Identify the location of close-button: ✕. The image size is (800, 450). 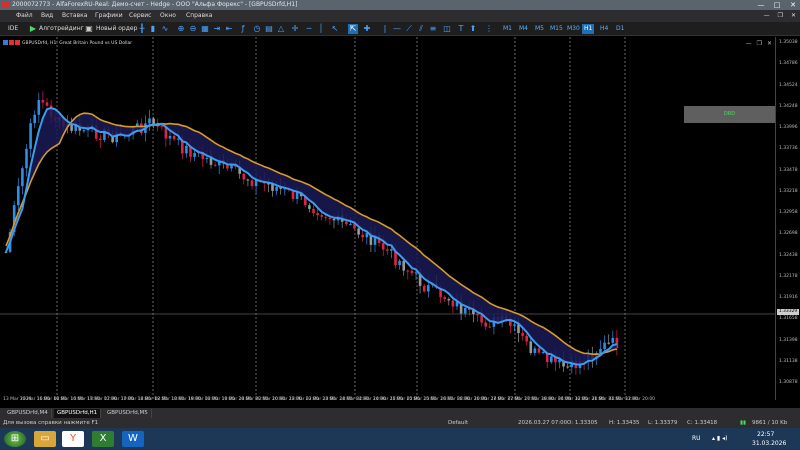
(793, 5).